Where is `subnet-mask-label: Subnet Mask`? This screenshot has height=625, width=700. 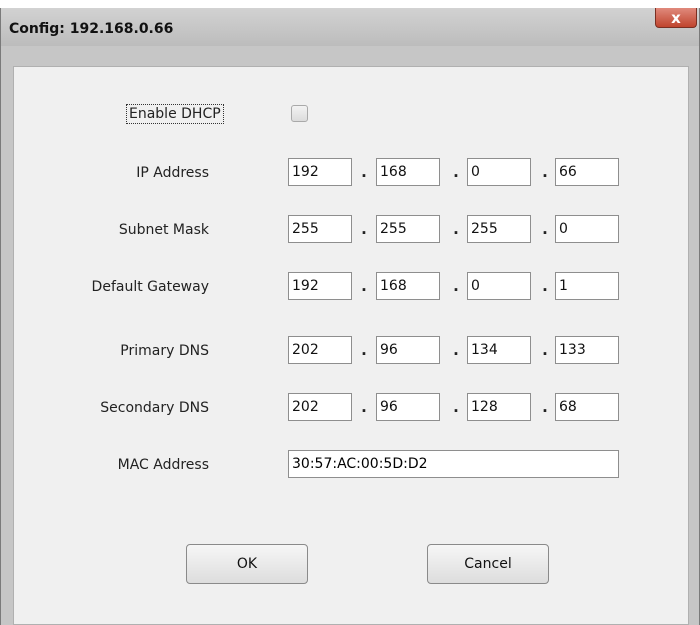
subnet-mask-label: Subnet Mask is located at coordinates (163, 230).